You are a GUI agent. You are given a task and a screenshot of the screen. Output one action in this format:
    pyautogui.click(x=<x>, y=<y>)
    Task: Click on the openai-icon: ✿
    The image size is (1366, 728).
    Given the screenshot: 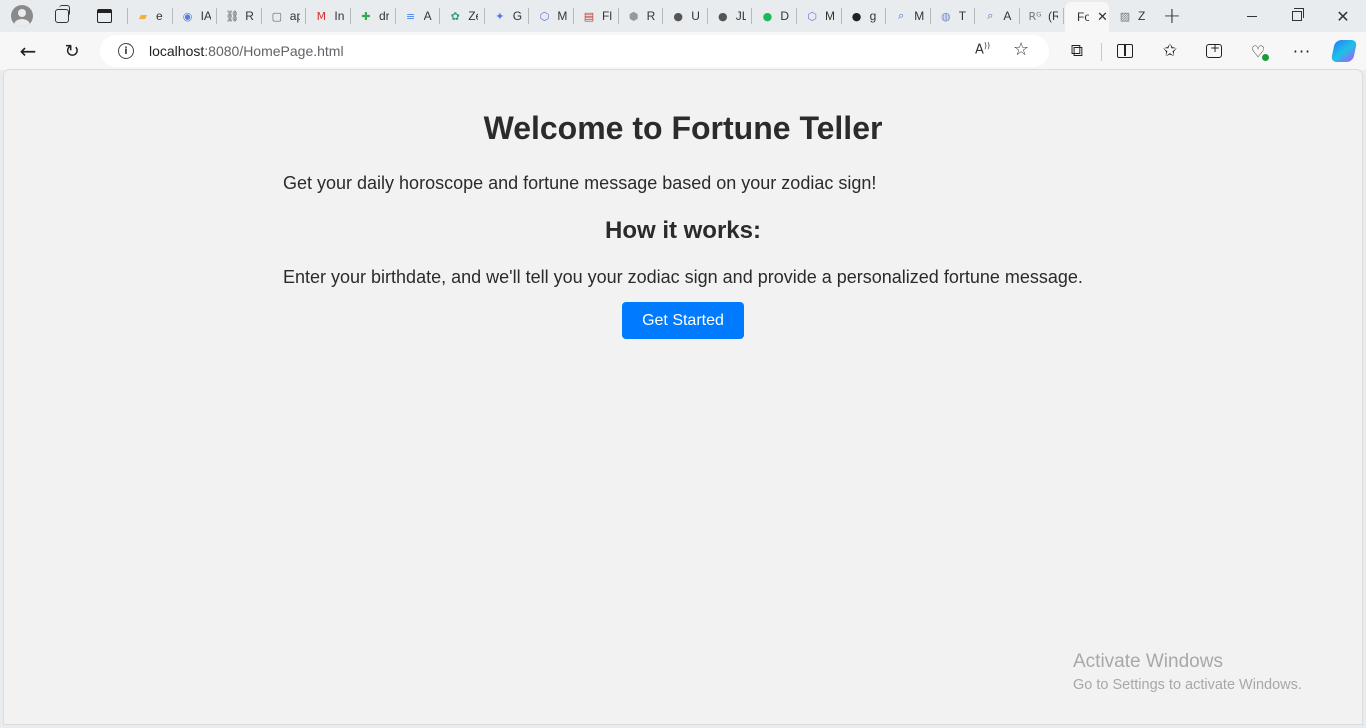 What is the action you would take?
    pyautogui.click(x=455, y=16)
    